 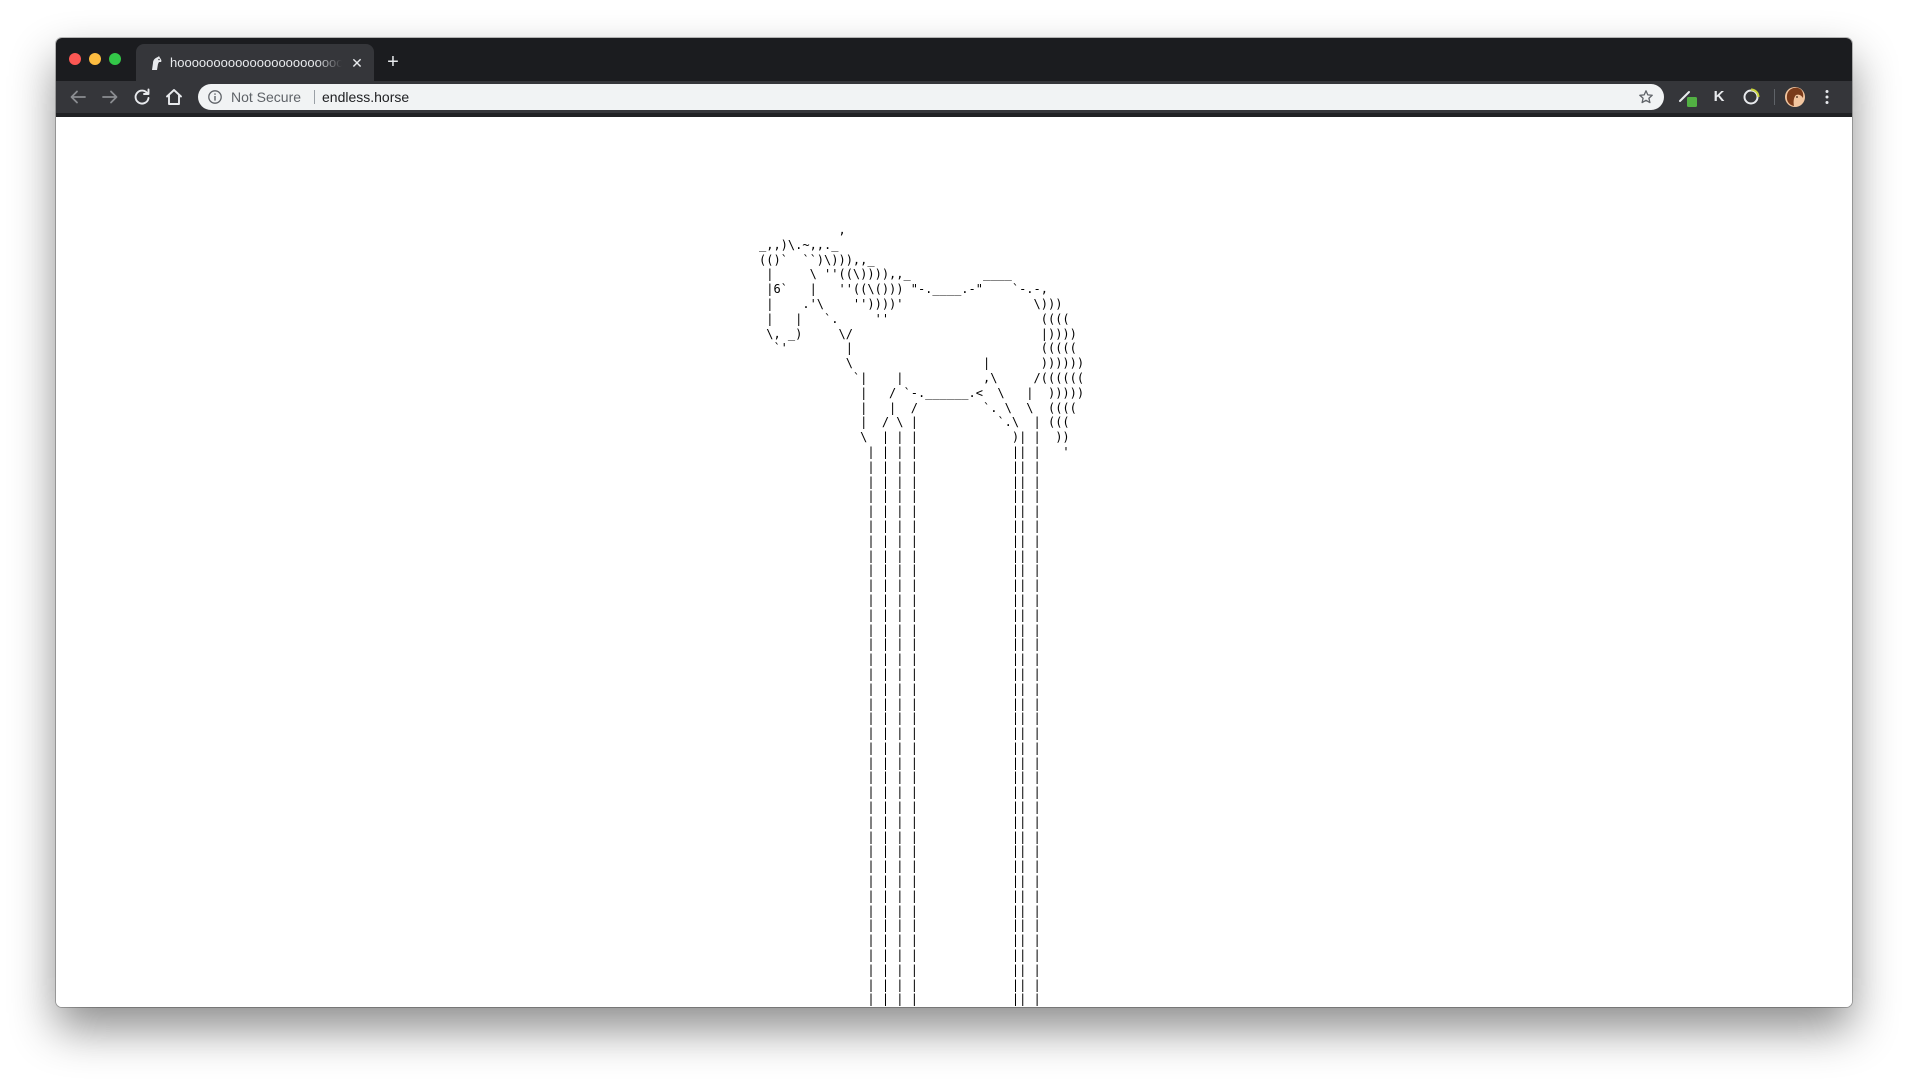 What do you see at coordinates (1795, 97) in the screenshot?
I see `avatar-icon` at bounding box center [1795, 97].